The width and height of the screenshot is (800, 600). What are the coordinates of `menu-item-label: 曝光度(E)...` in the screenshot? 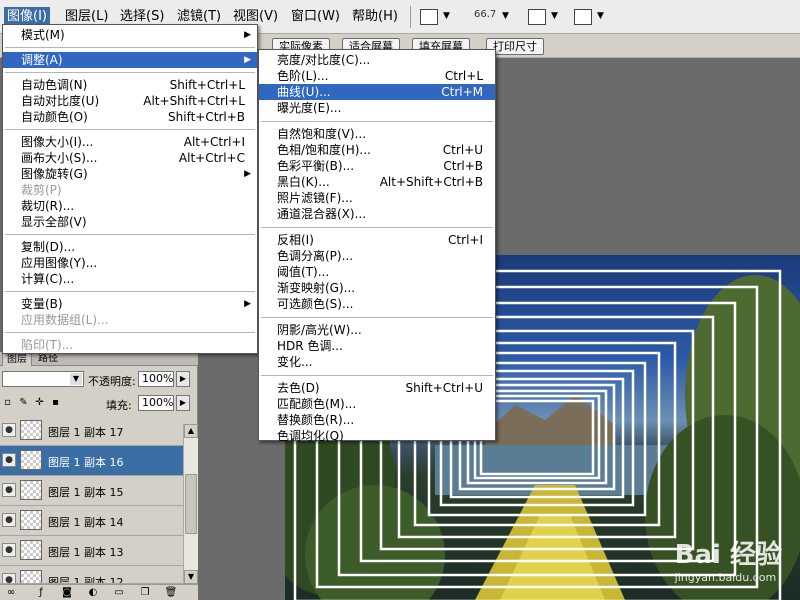 It's located at (309, 108).